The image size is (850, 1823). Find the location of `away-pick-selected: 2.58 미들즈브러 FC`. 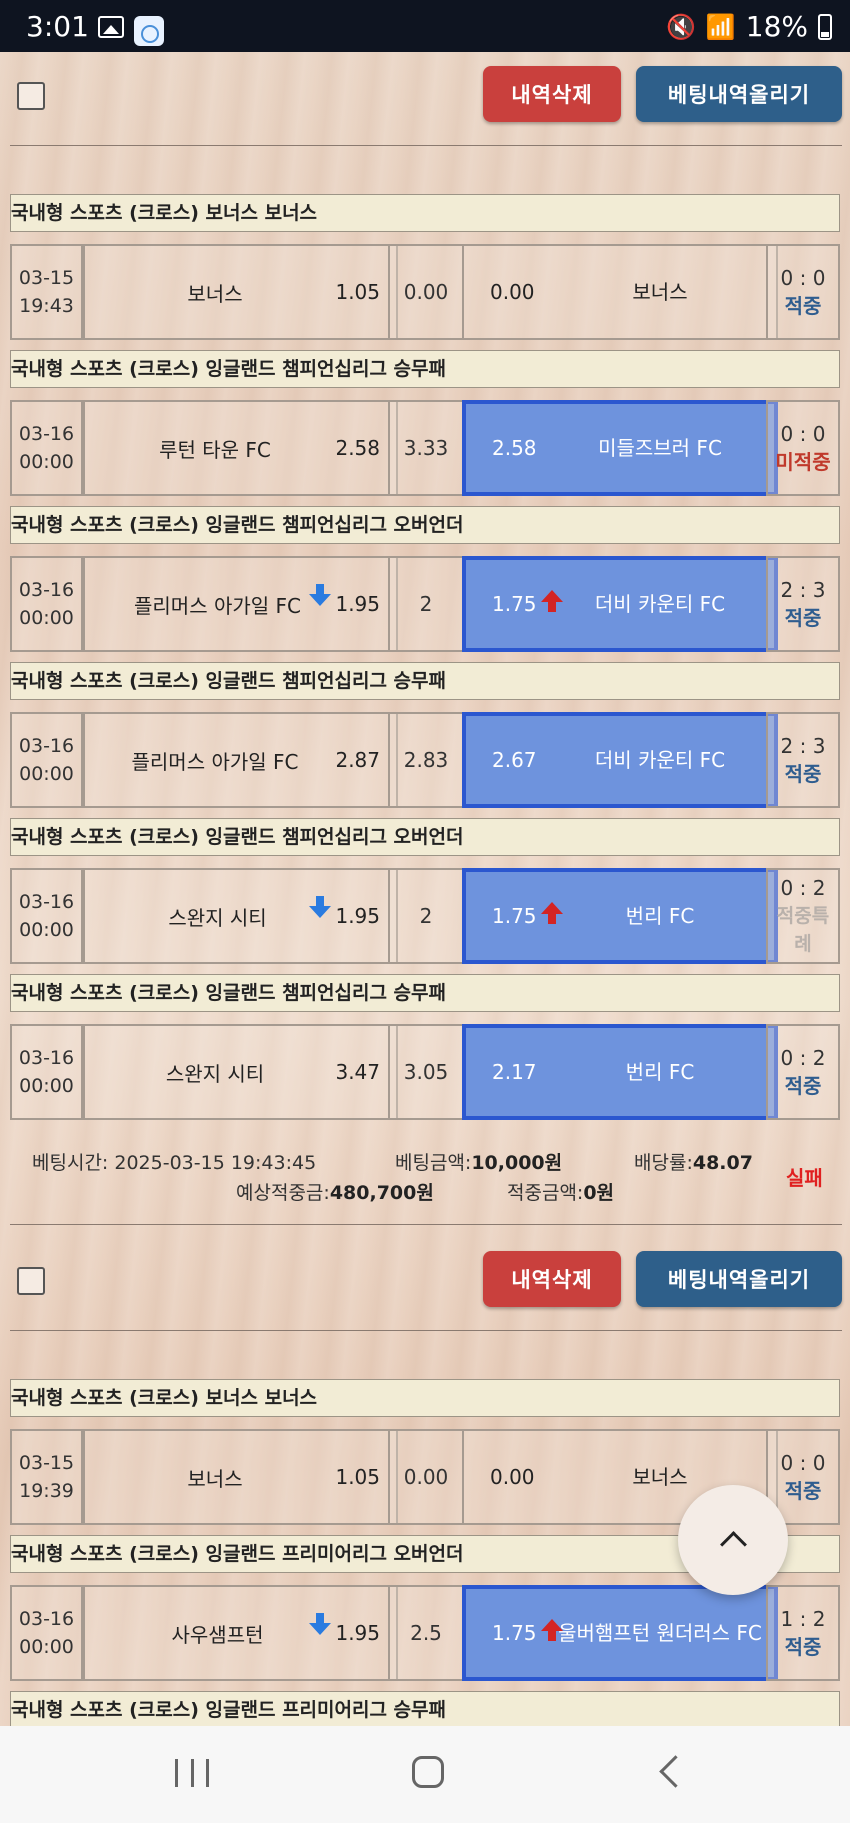

away-pick-selected: 2.58 미들즈브러 FC is located at coordinates (620, 448).